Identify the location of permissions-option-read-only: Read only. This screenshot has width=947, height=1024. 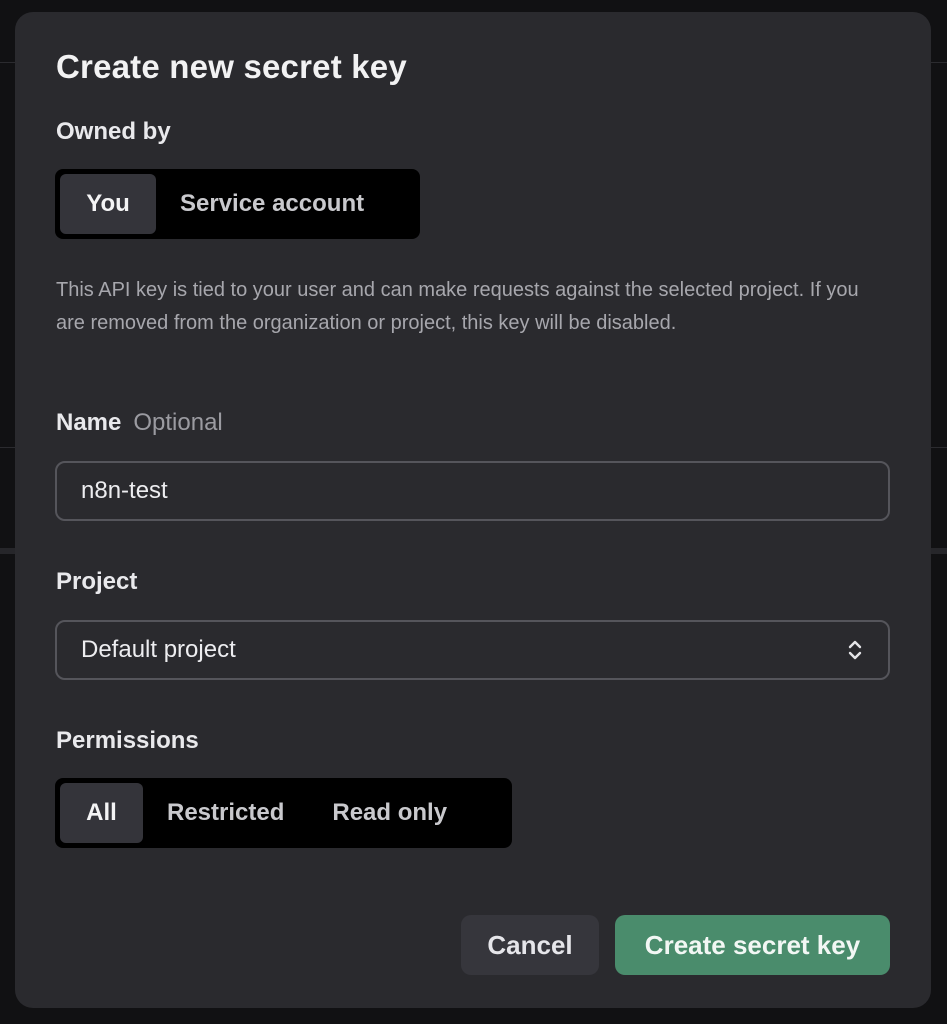
(389, 813).